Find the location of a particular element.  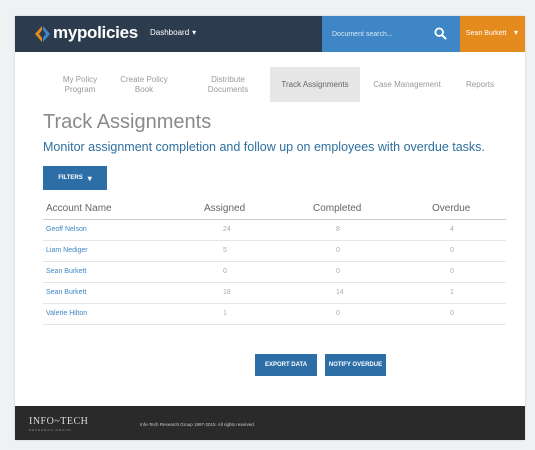

column-header-completed: Completed is located at coordinates (337, 208).